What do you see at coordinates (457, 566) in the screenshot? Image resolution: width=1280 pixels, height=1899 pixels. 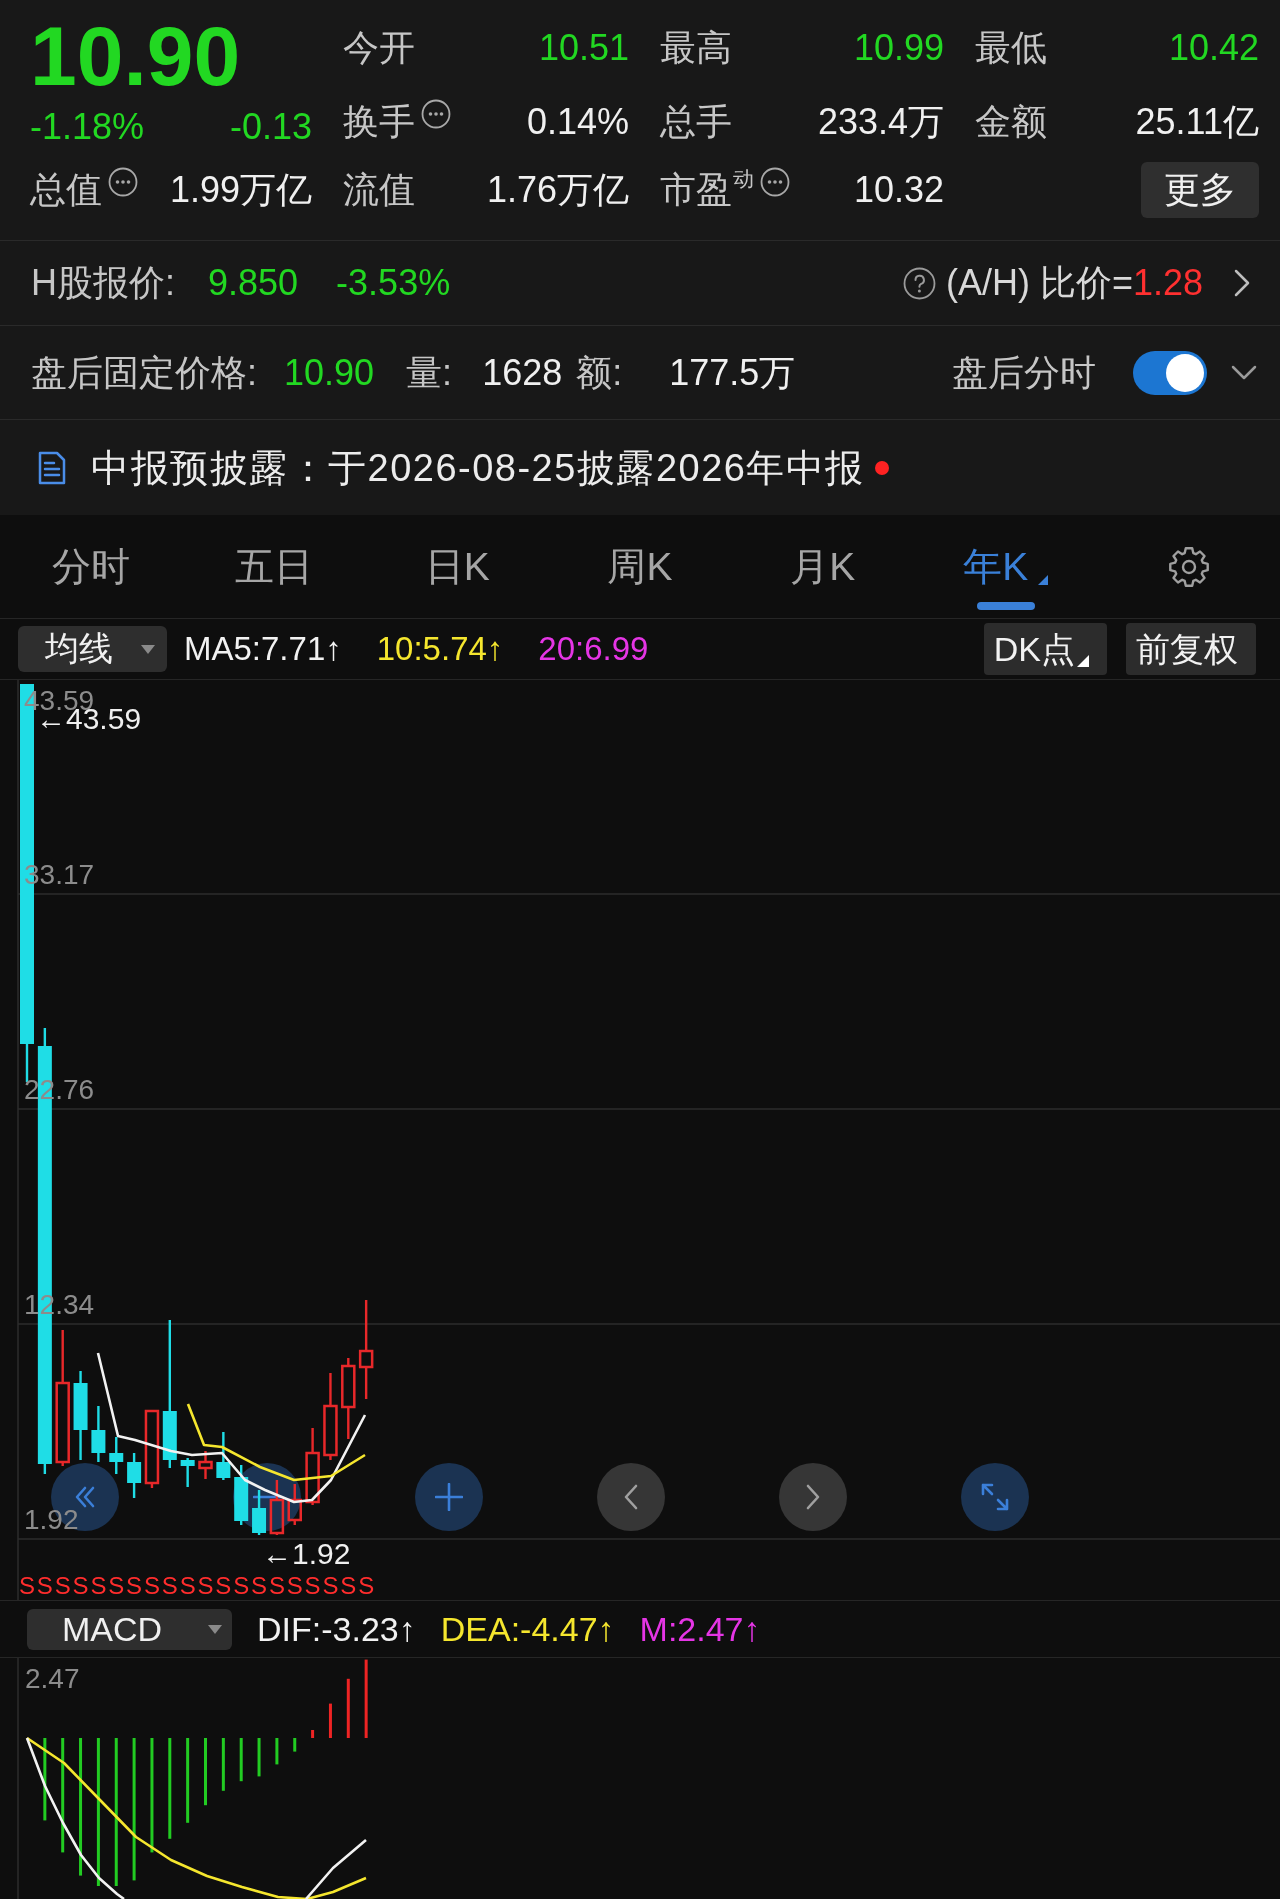 I see `period-tab: 日K` at bounding box center [457, 566].